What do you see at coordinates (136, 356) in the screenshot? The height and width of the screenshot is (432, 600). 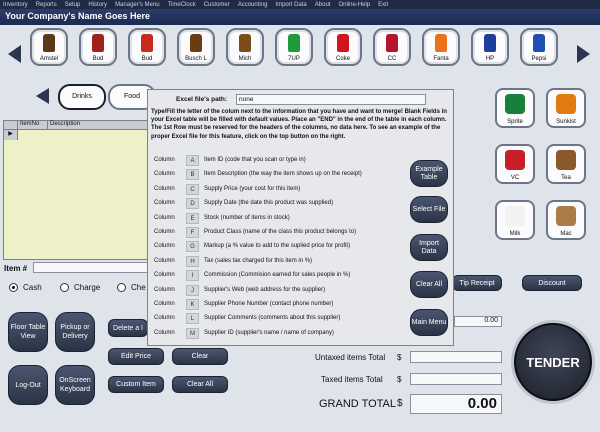 I see `edit-price-button: Edit Price` at bounding box center [136, 356].